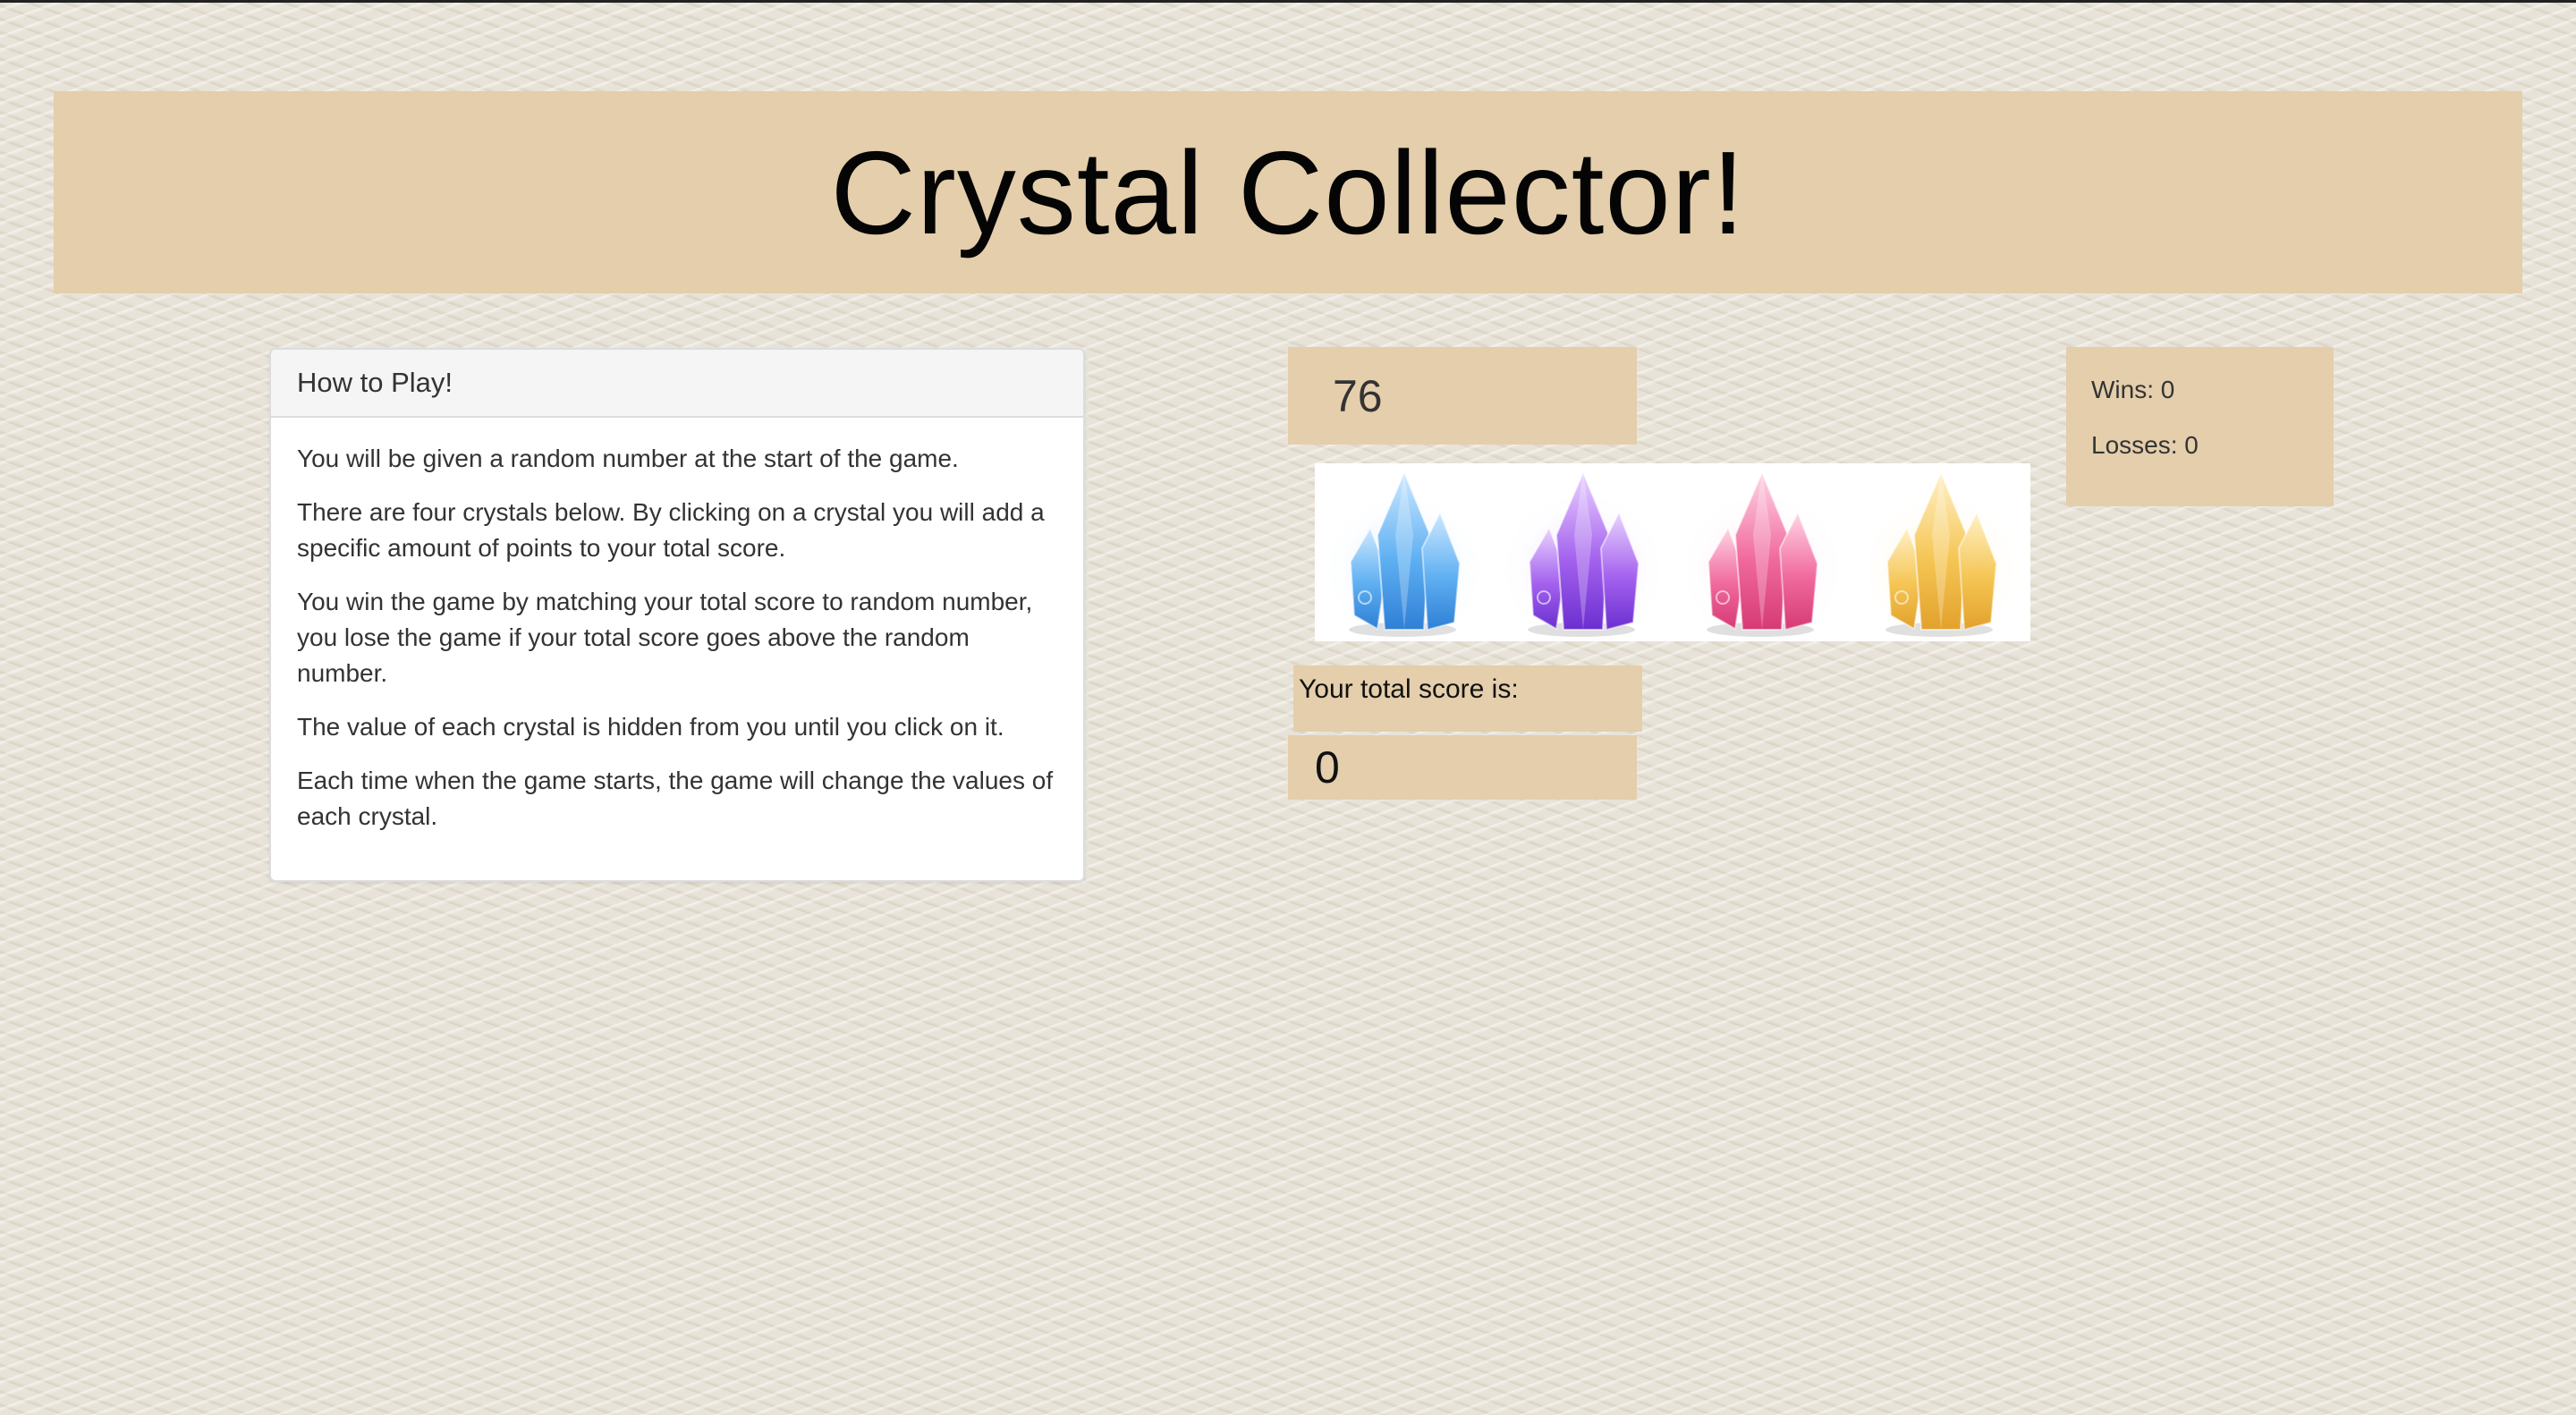 Image resolution: width=2576 pixels, height=1415 pixels. I want to click on yellow-crystal-icon, so click(1941, 556).